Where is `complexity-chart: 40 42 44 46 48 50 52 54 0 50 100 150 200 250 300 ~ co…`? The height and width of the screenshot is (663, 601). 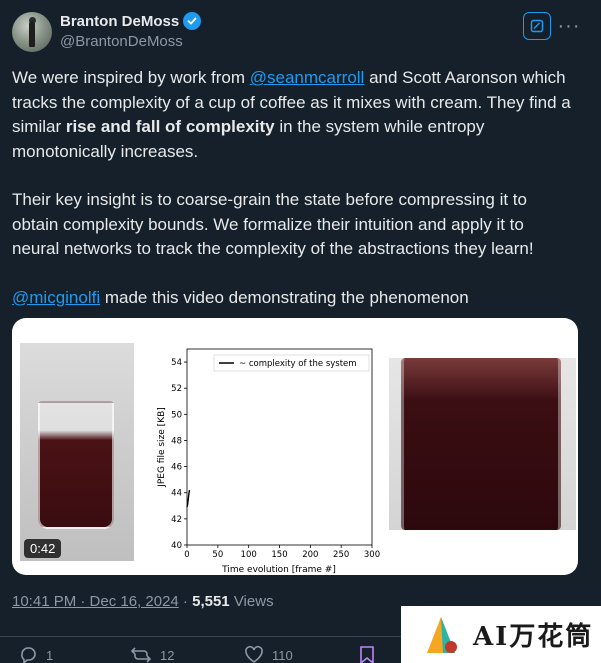 complexity-chart: 40 42 44 46 48 50 52 54 0 50 100 150 200 250 300 ~ co… is located at coordinates (268, 461).